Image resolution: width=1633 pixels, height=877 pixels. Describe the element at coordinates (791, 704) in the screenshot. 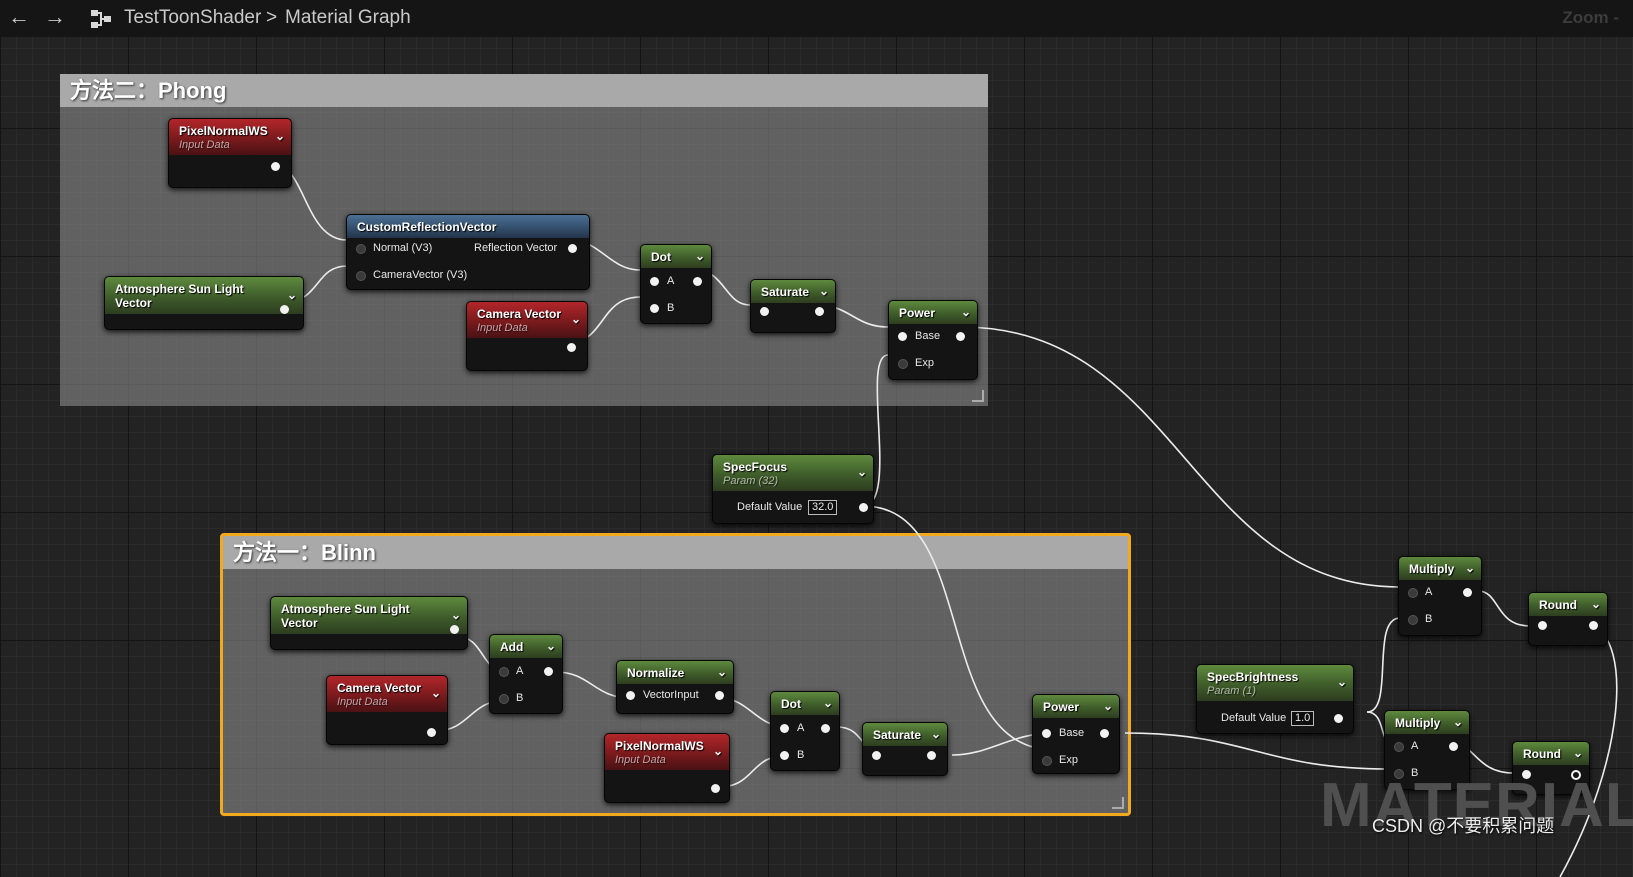

I see `node-title: Dot` at that location.